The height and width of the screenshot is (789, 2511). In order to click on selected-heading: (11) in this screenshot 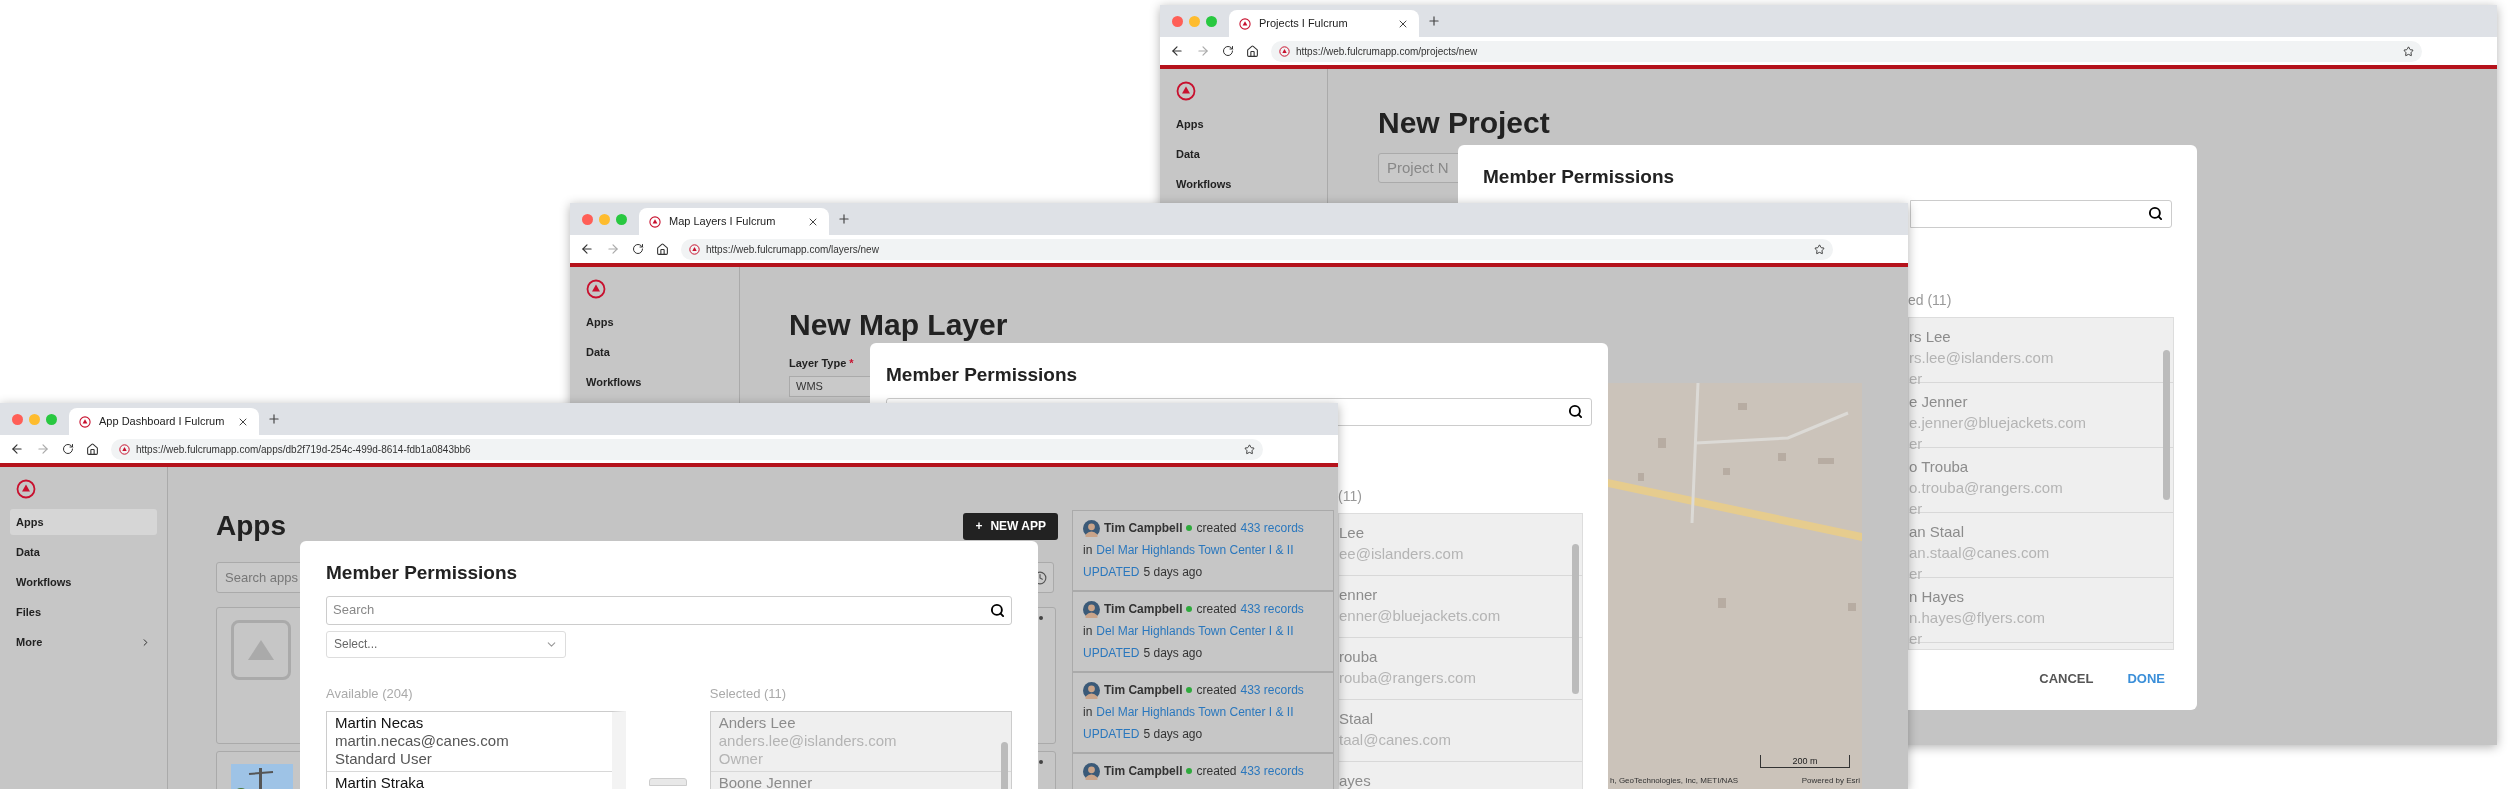, I will do `click(1350, 496)`.